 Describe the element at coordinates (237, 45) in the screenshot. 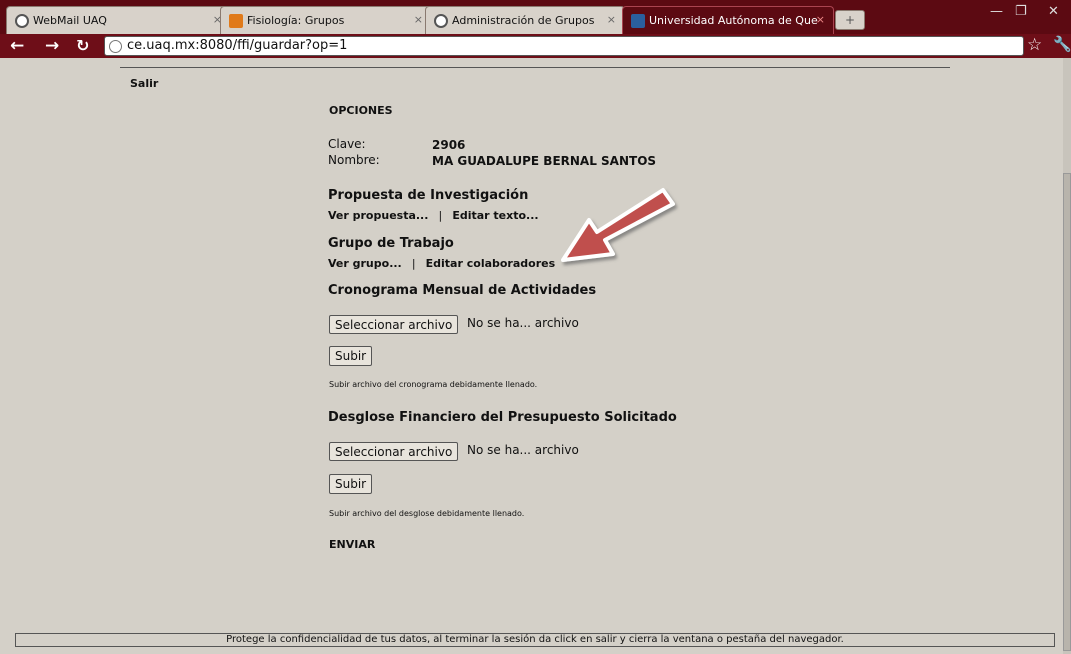

I see `url-text: ce.uaq.mx:8080/ffi/guardar?op=1` at that location.